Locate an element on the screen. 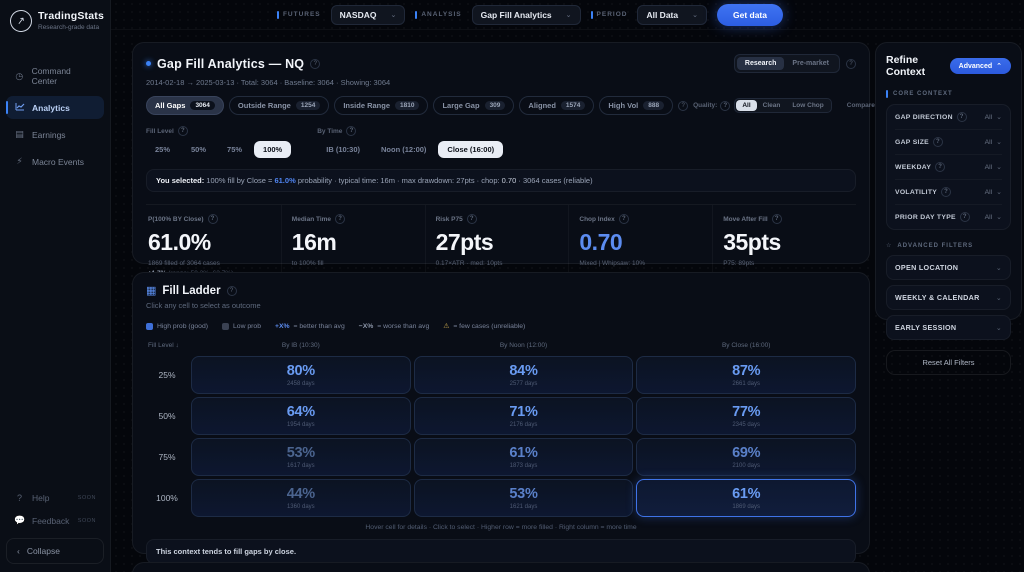  fill-level-100: 100% is located at coordinates (273, 149).